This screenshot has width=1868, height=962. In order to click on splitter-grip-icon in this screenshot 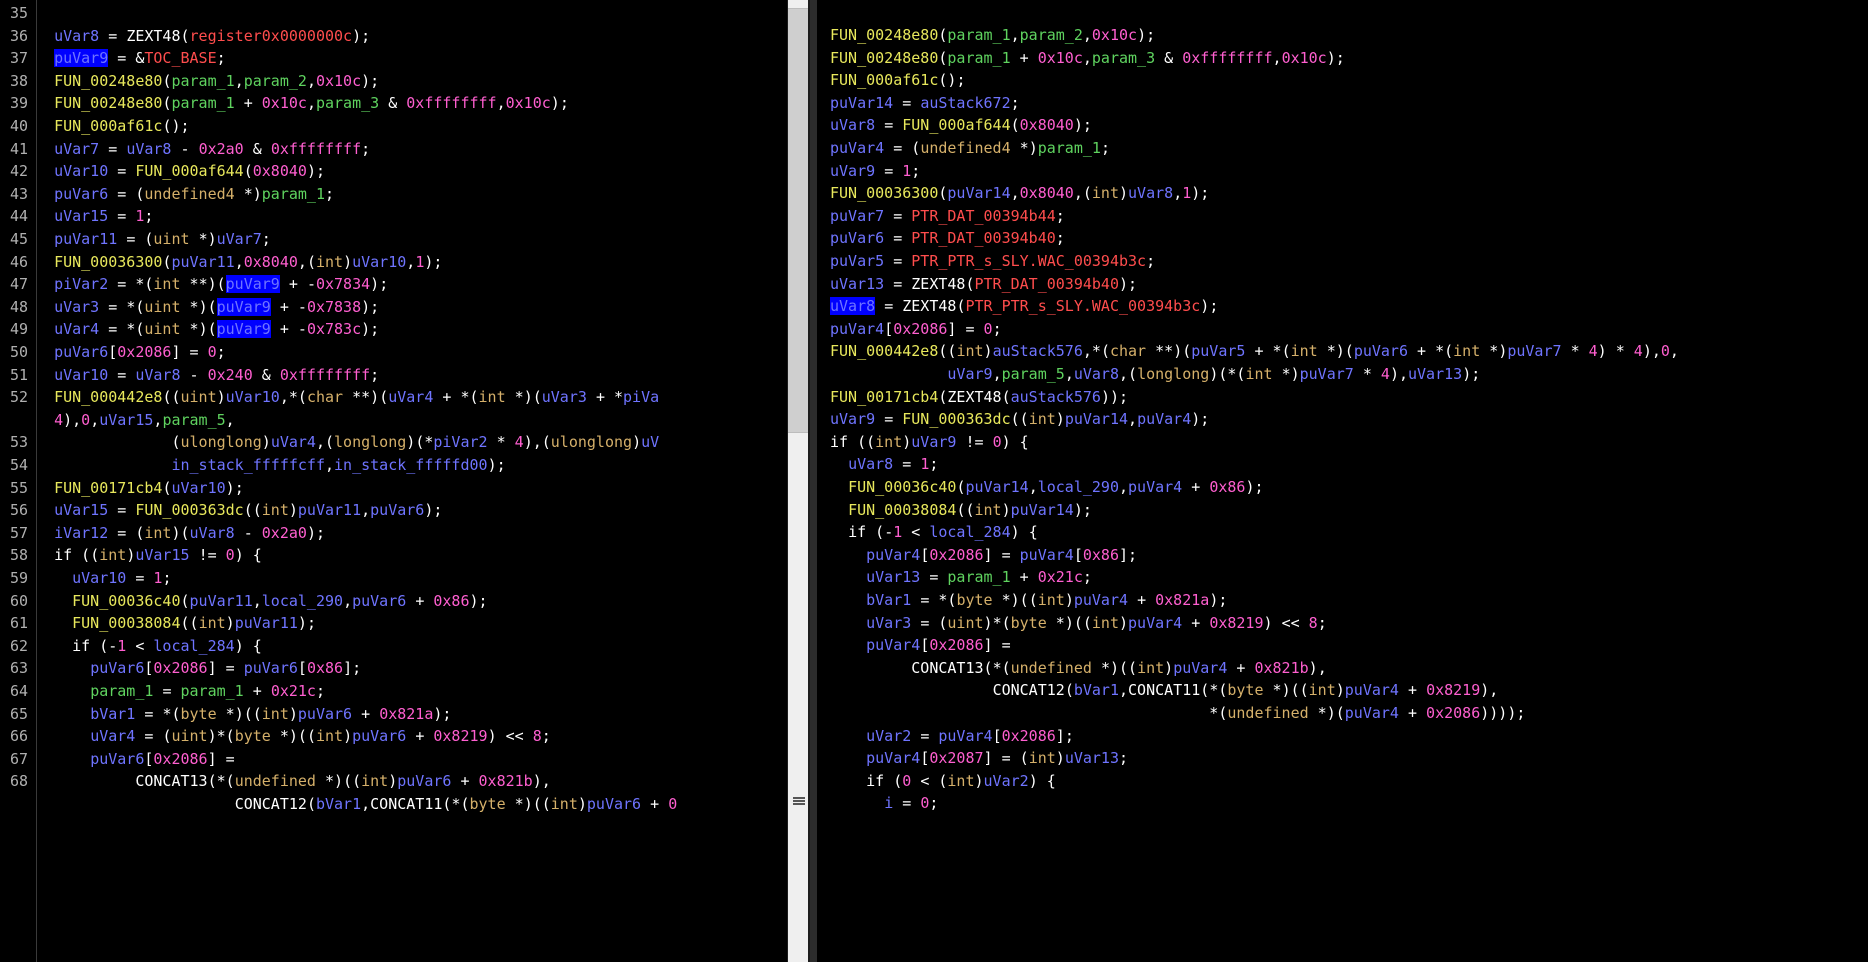, I will do `click(799, 801)`.